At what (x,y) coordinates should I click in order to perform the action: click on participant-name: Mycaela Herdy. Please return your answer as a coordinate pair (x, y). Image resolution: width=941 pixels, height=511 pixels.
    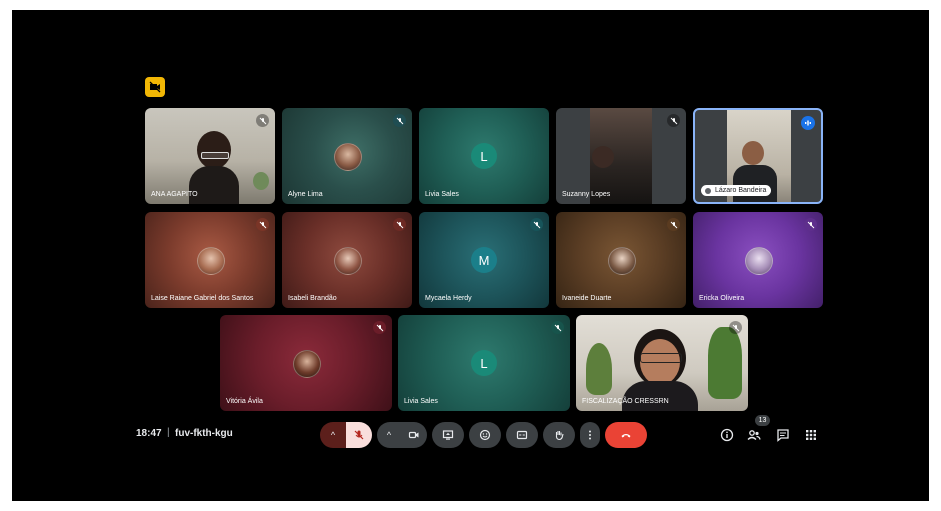
    Looking at the image, I should click on (448, 298).